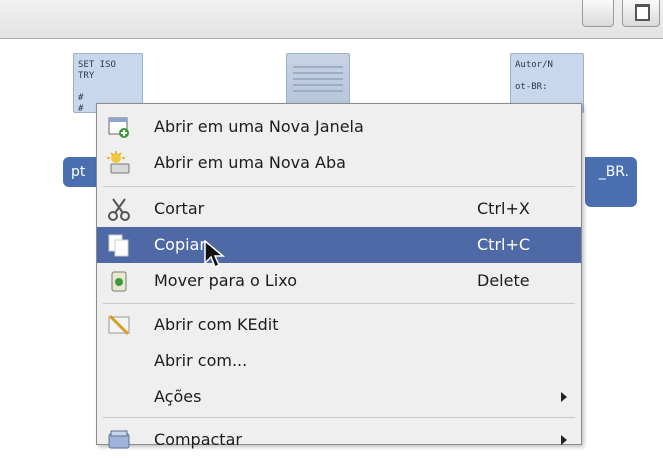 The width and height of the screenshot is (663, 458). I want to click on menu-item-open-with-kedit: Abrir com KEdit, so click(339, 325).